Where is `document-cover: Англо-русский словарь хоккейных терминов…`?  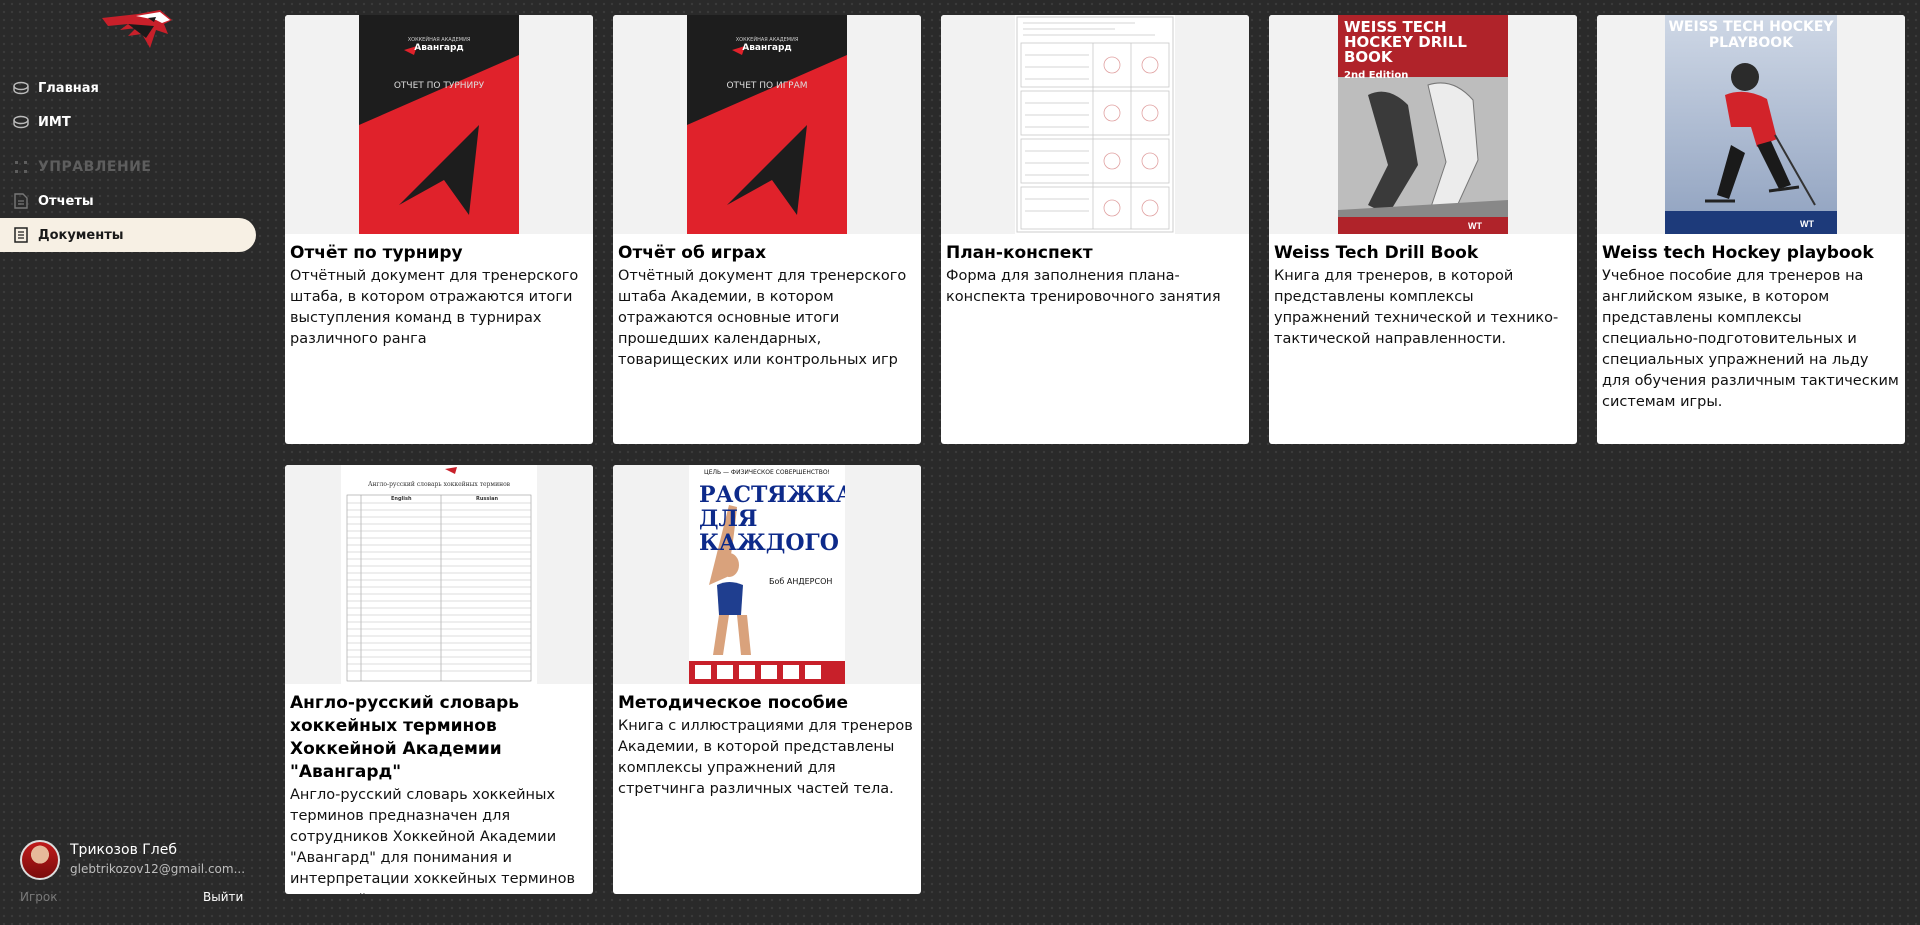 document-cover: Англо-русский словарь хоккейных терминов… is located at coordinates (439, 574).